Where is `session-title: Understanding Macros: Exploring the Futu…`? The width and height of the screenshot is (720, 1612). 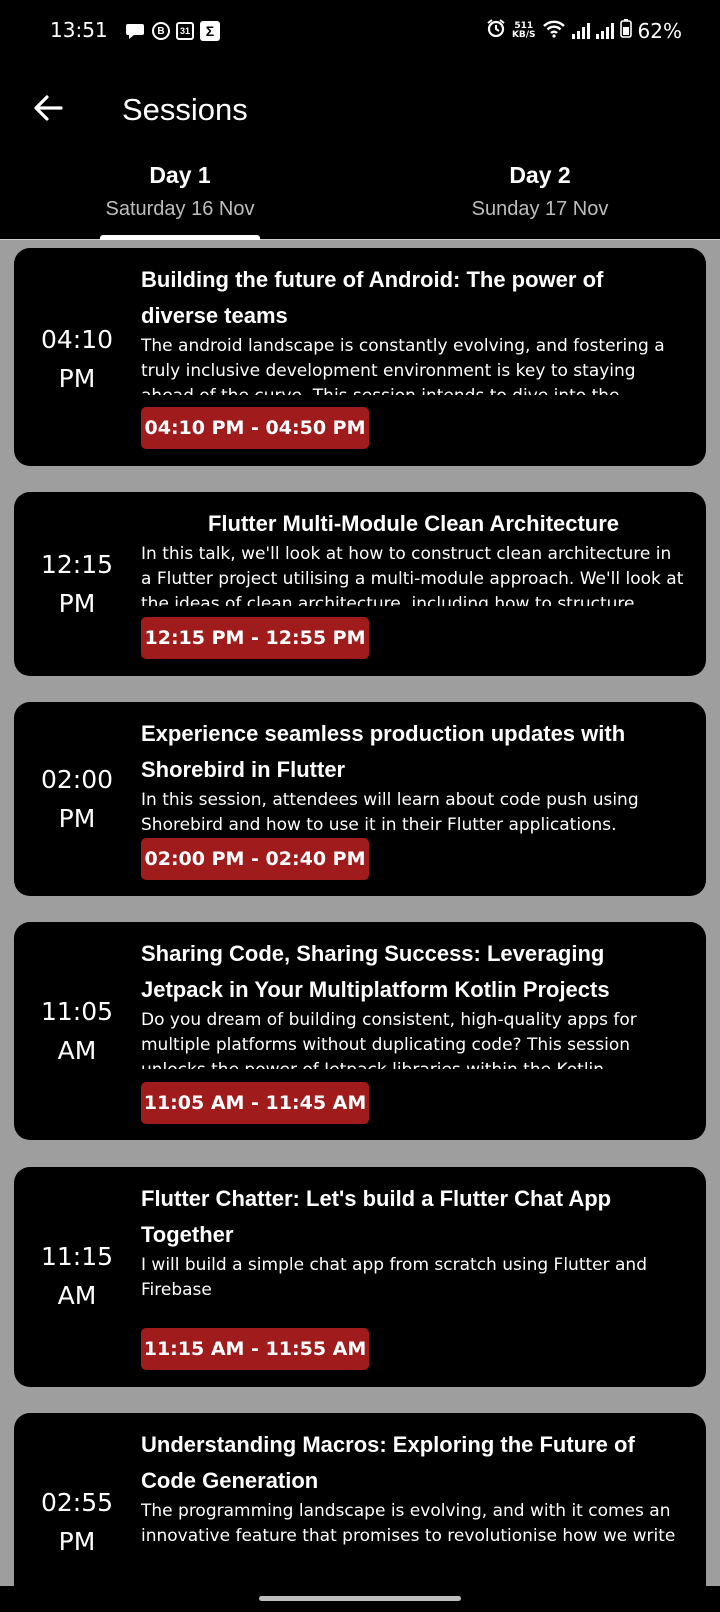 session-title: Understanding Macros: Exploring the Futu… is located at coordinates (388, 1462).